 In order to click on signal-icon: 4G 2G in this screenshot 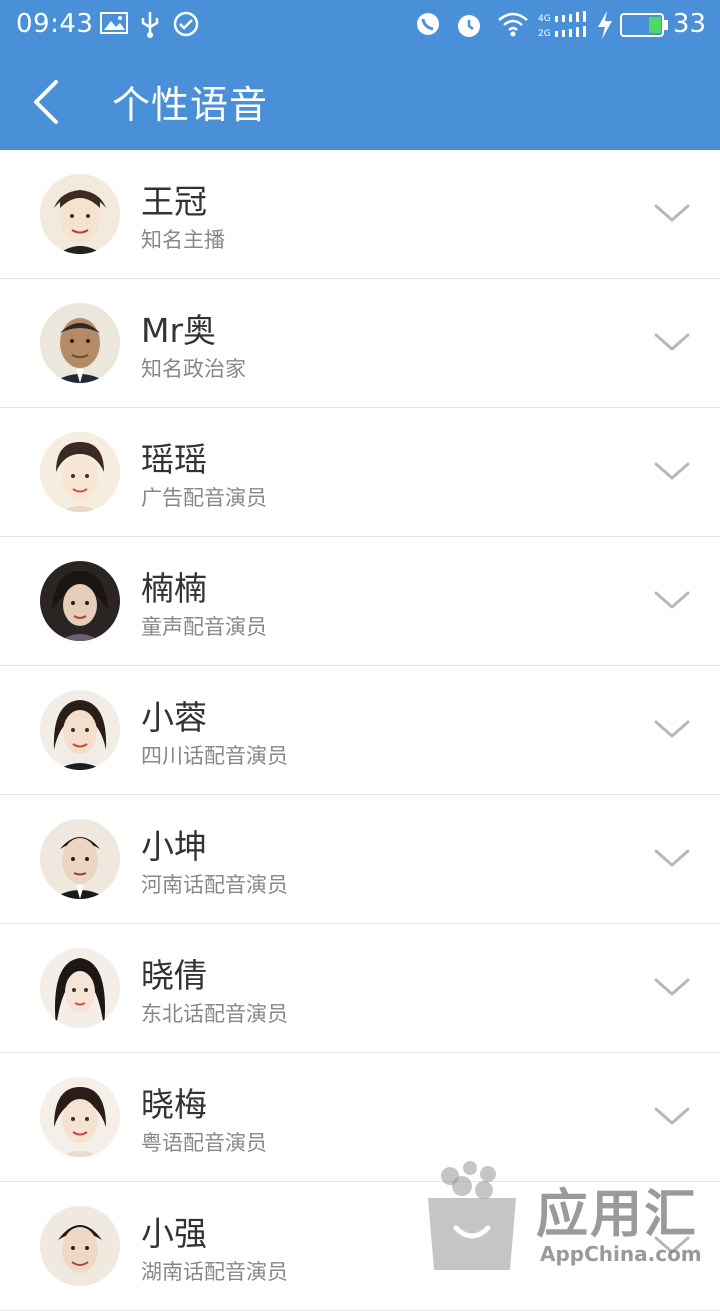, I will do `click(562, 25)`.